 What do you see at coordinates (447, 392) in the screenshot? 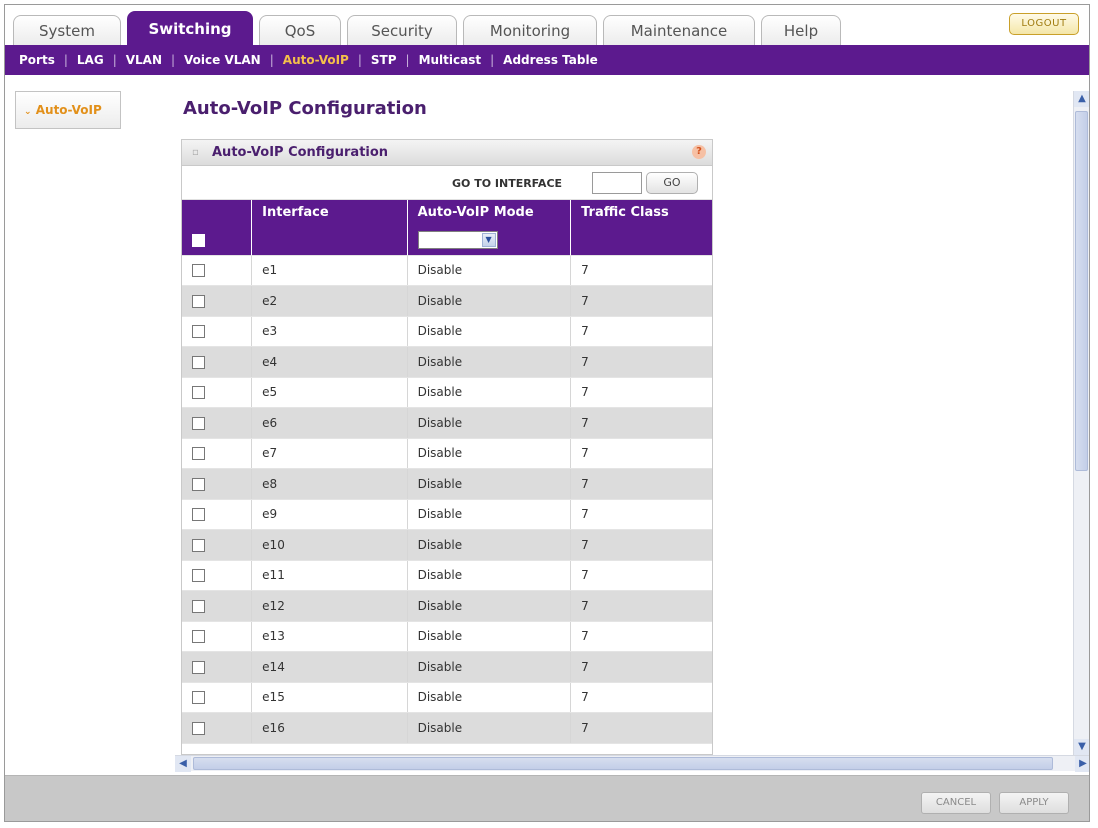
I see `table-row: e5 Disable 7` at bounding box center [447, 392].